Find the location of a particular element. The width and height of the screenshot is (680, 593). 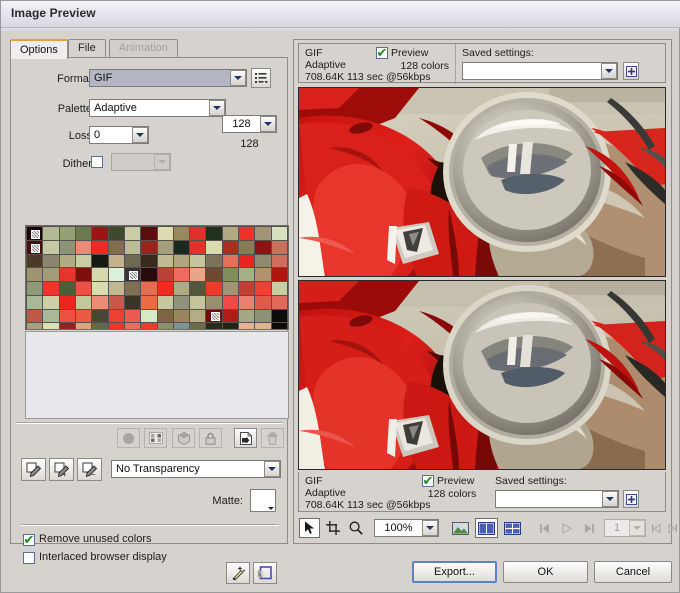

add-color-button is located at coordinates (245, 438).